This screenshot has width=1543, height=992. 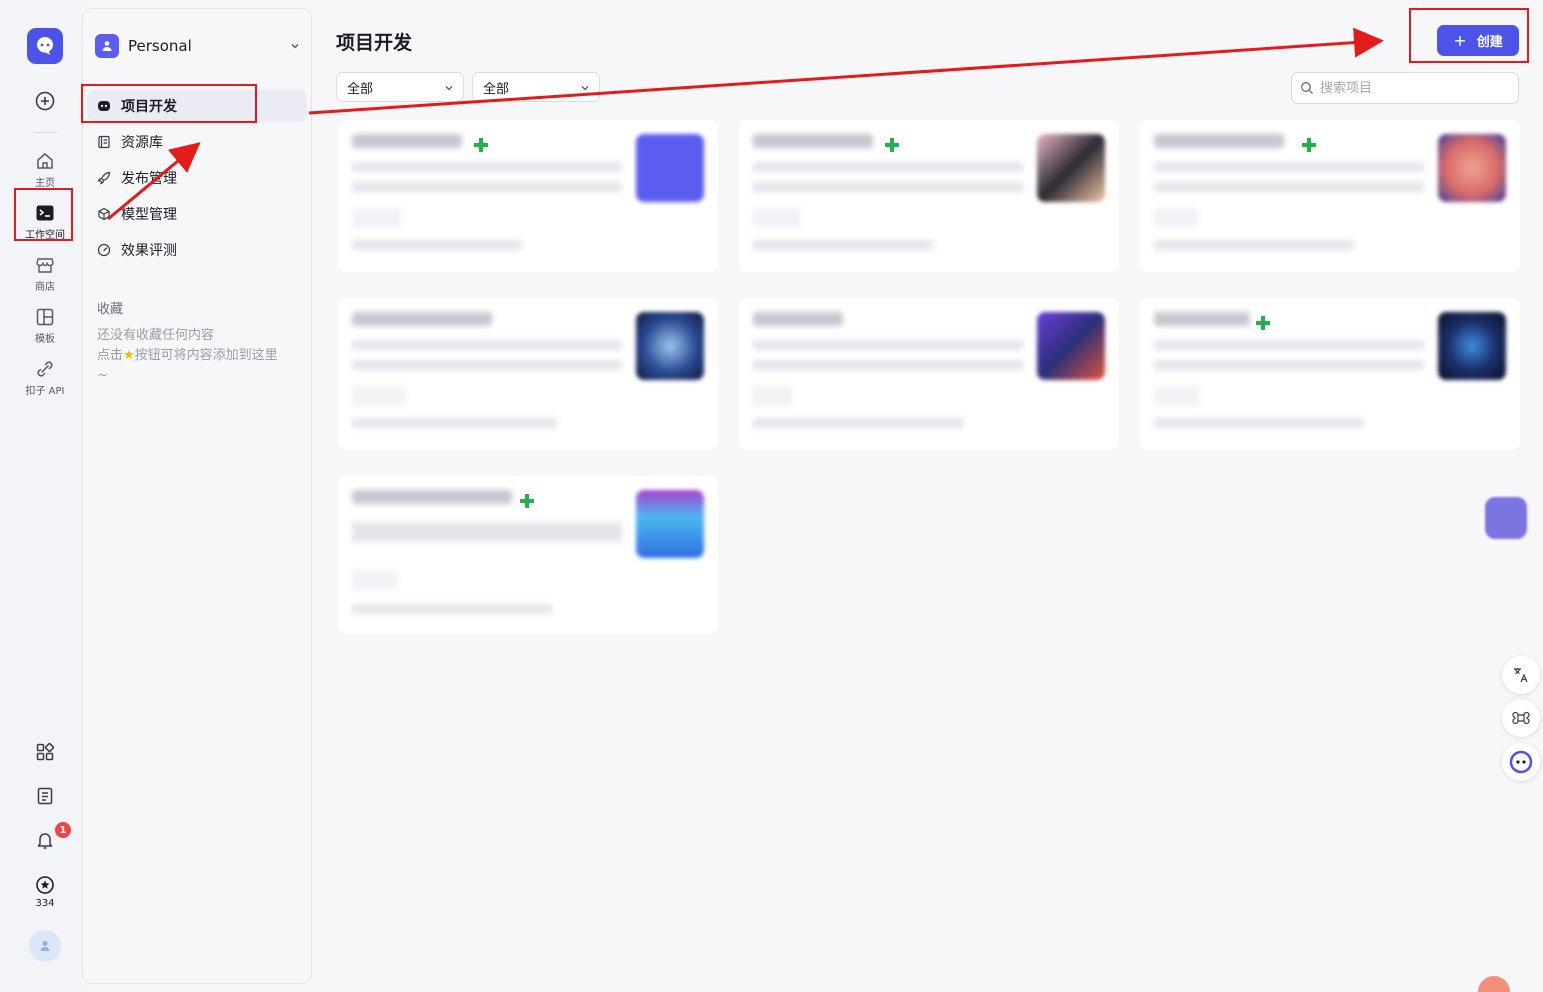 What do you see at coordinates (197, 142) in the screenshot?
I see `nav-library: 资源库` at bounding box center [197, 142].